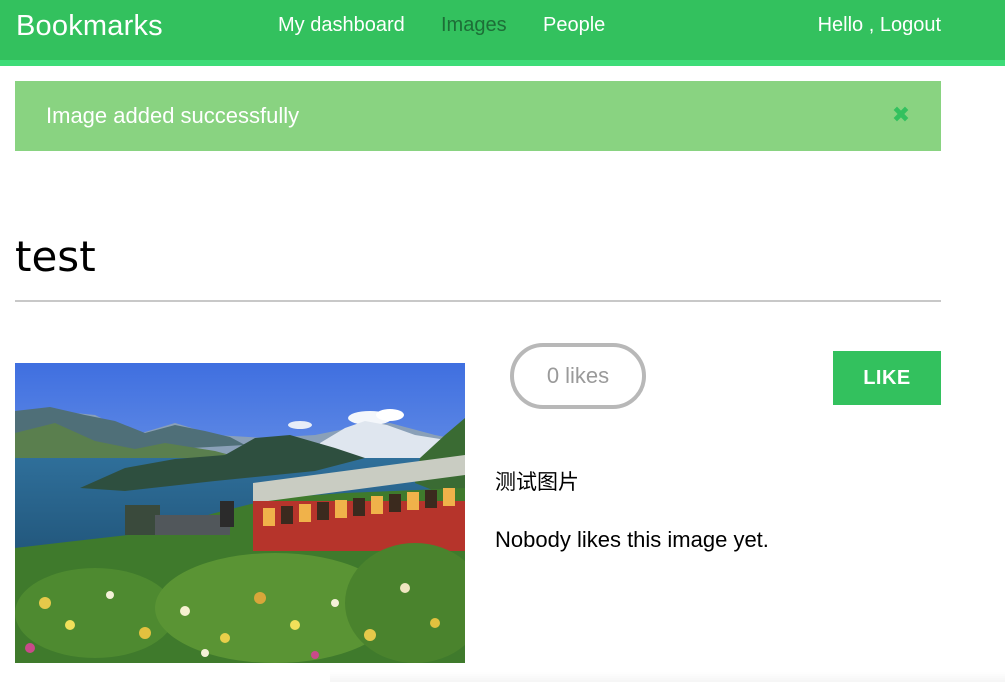 The height and width of the screenshot is (682, 1005). I want to click on success-alert: Image added successfully ✖, so click(478, 116).